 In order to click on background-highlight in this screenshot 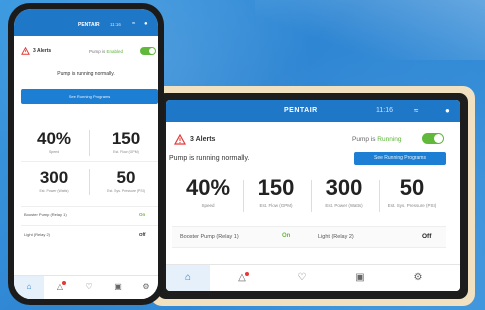, I will do `click(370, 30)`.